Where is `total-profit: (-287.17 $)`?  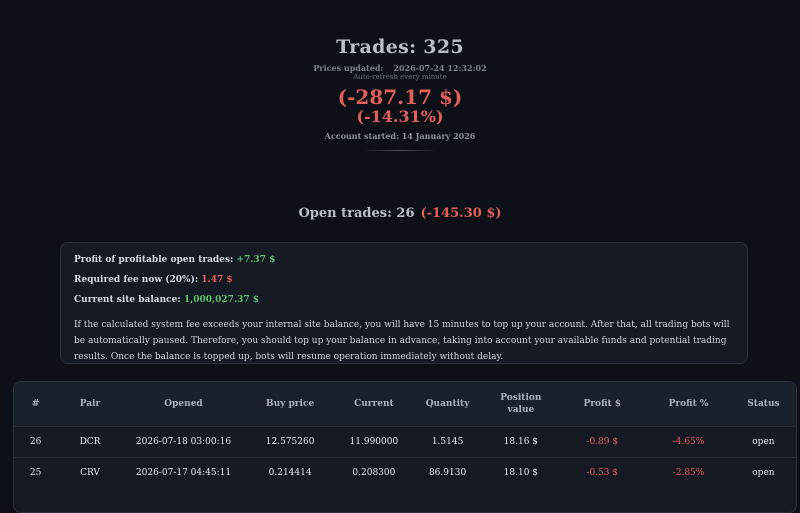
total-profit: (-287.17 $) is located at coordinates (400, 97).